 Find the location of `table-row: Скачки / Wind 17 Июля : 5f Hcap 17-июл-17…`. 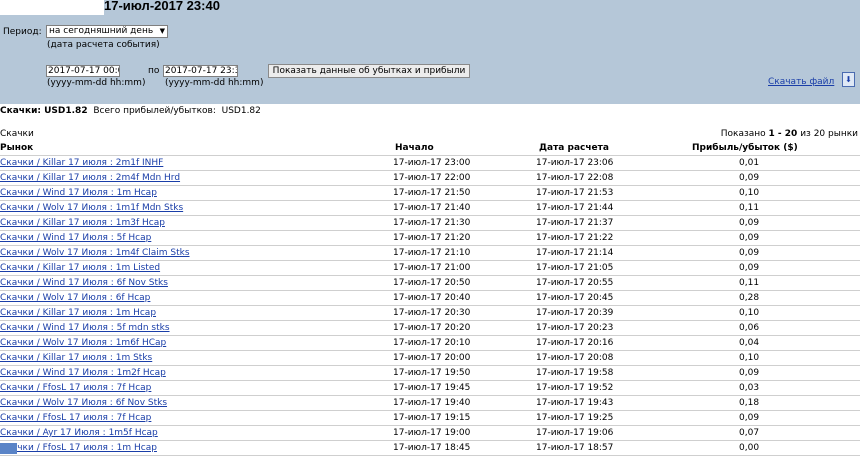

table-row: Скачки / Wind 17 Июля : 5f Hcap 17-июл-17… is located at coordinates (430, 238).